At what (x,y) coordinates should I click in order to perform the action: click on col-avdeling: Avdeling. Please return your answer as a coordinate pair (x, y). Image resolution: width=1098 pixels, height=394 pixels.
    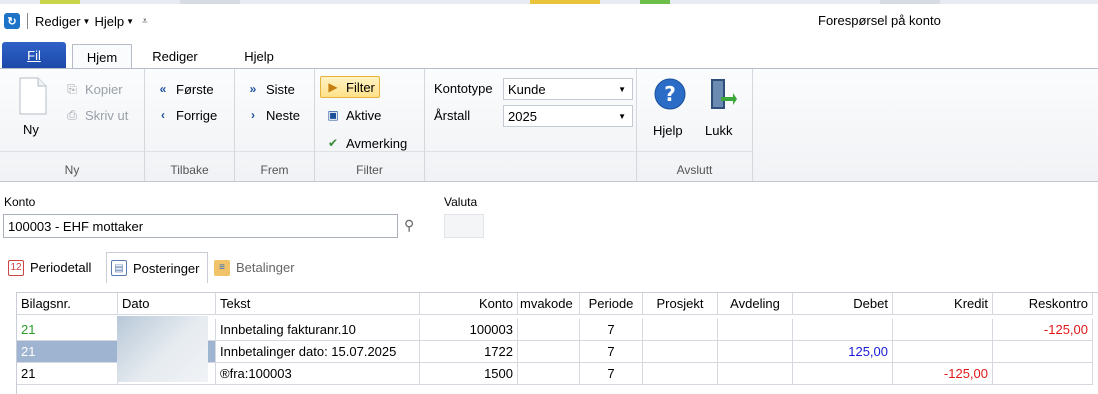
    Looking at the image, I should click on (755, 304).